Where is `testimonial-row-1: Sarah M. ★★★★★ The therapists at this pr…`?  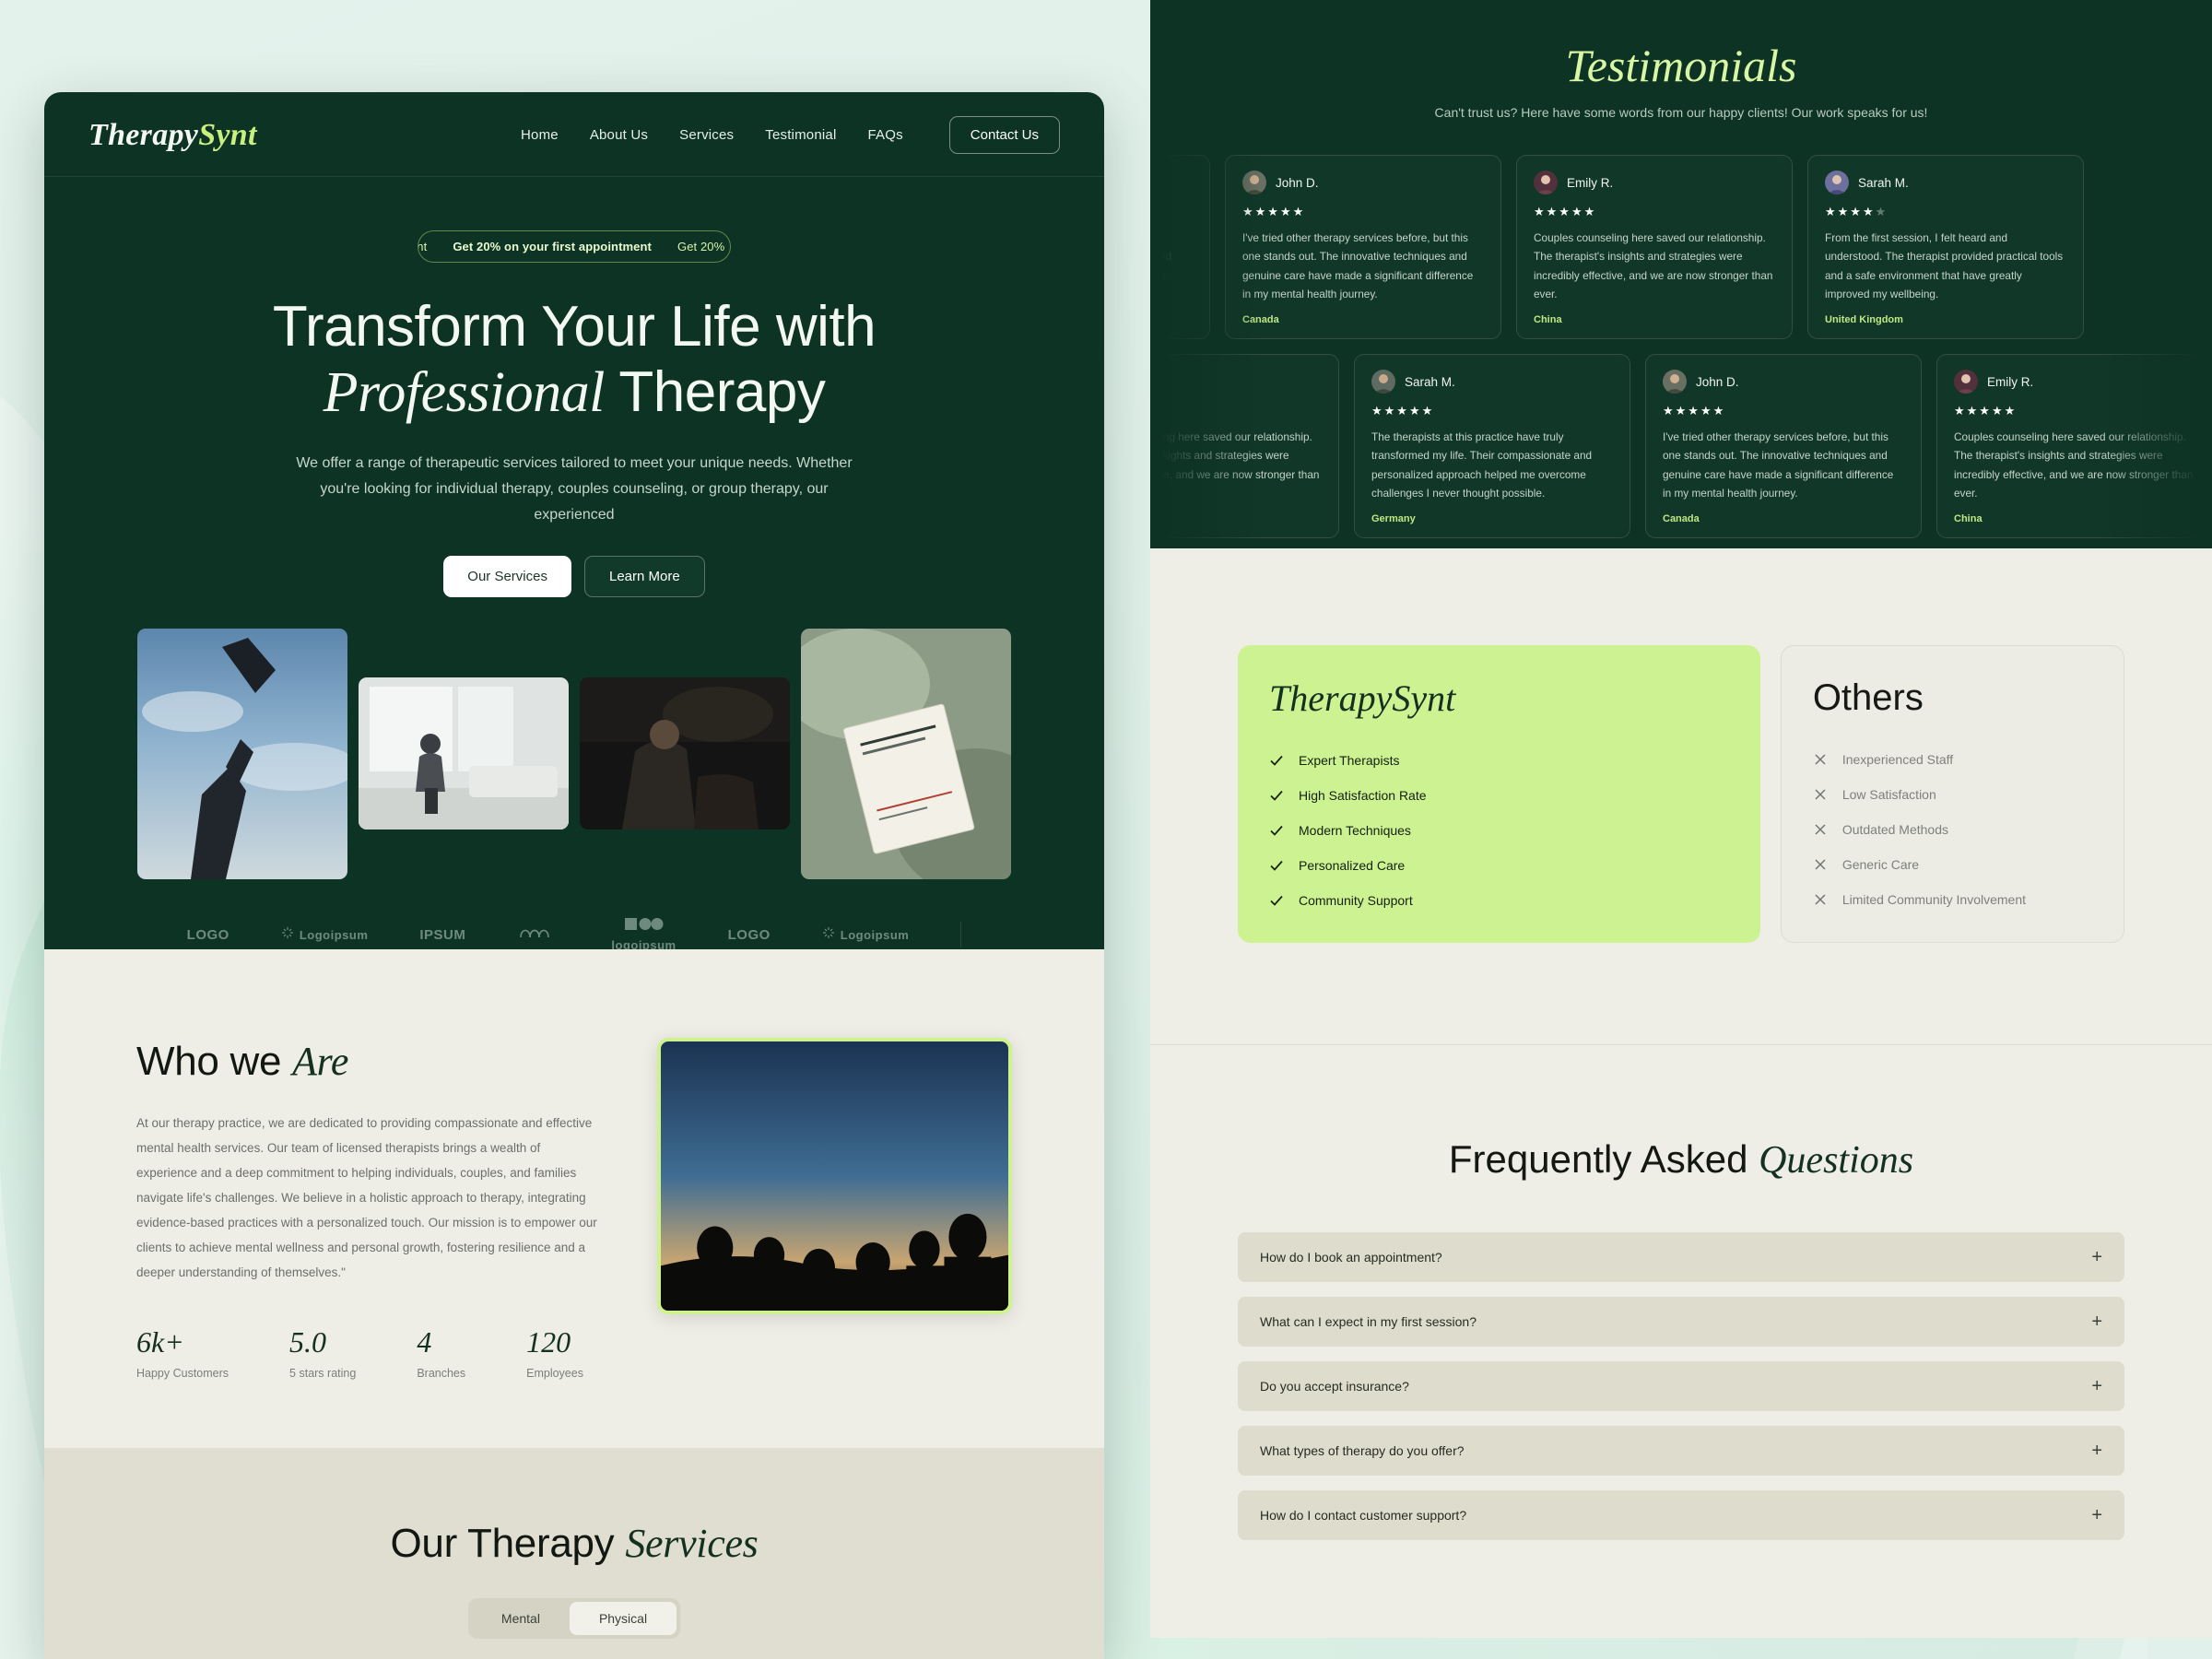 testimonial-row-1: Sarah M. ★★★★★ The therapists at this pr… is located at coordinates (1681, 247).